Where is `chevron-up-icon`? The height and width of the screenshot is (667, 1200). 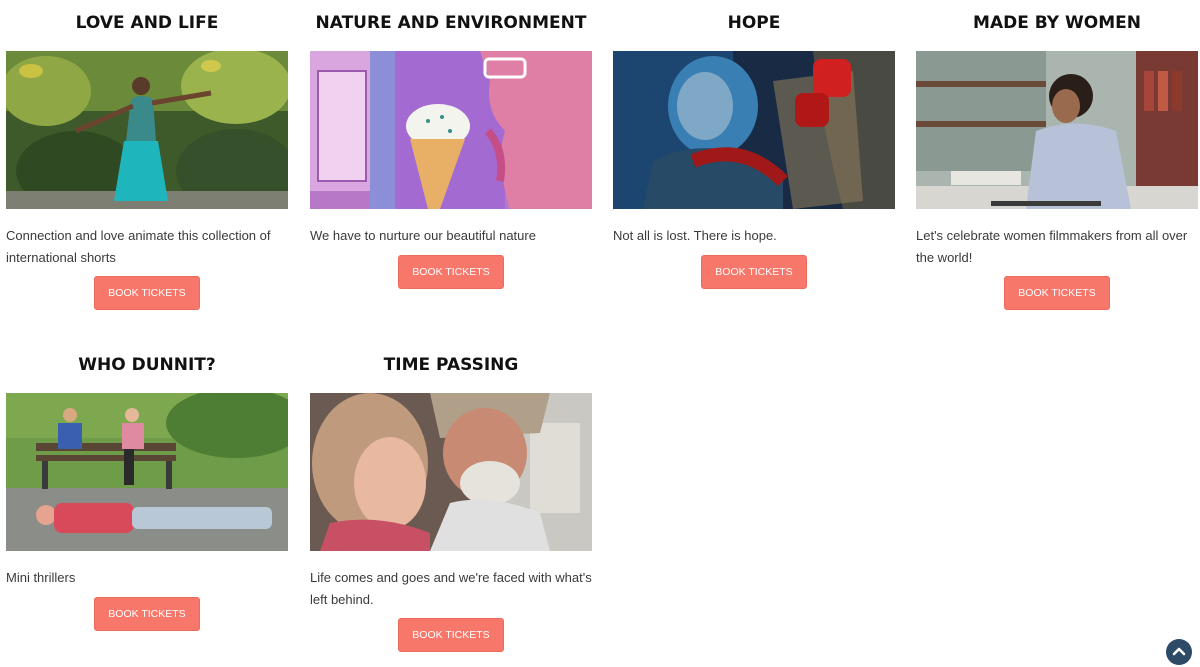 chevron-up-icon is located at coordinates (1179, 651).